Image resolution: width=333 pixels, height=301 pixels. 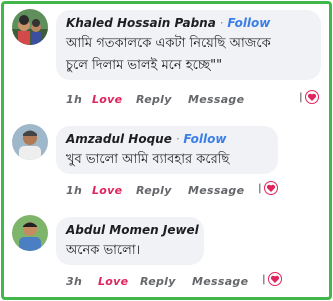 What do you see at coordinates (132, 230) in the screenshot?
I see `author-name: Abdul Momen Jewel` at bounding box center [132, 230].